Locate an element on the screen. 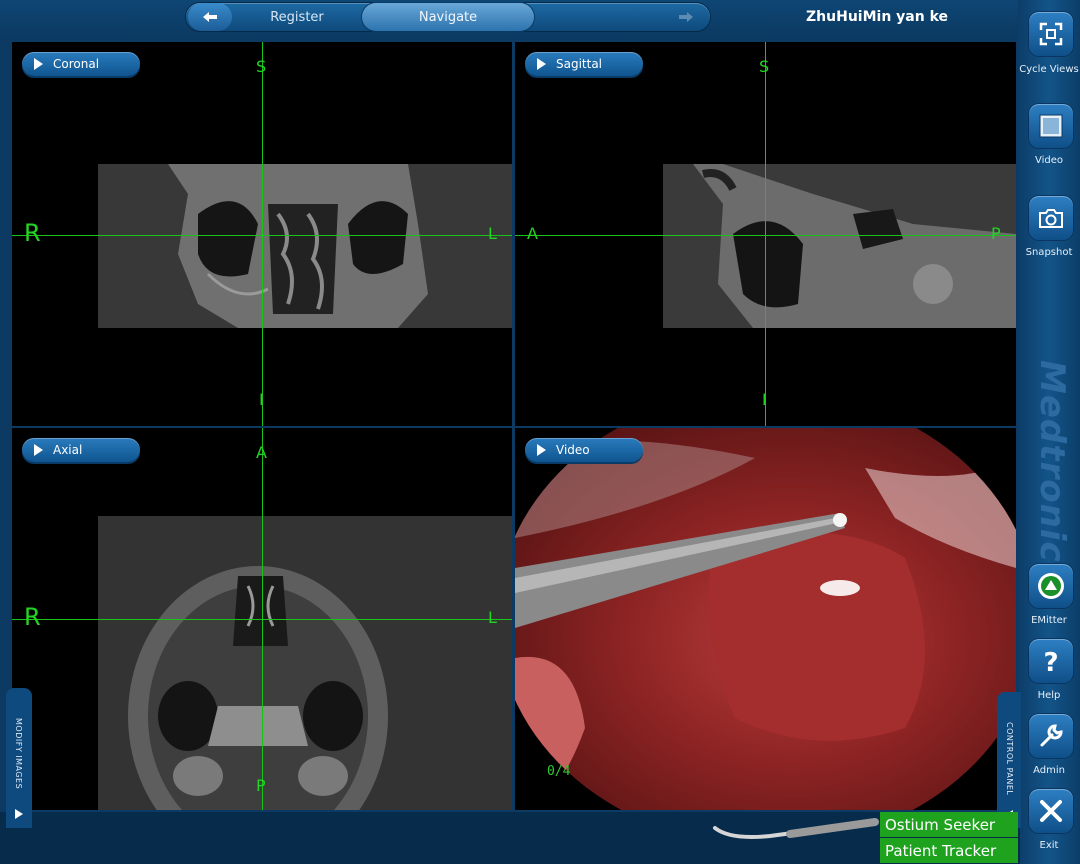 Image resolution: width=1080 pixels, height=864 pixels. view-label: Sagittal is located at coordinates (579, 64).